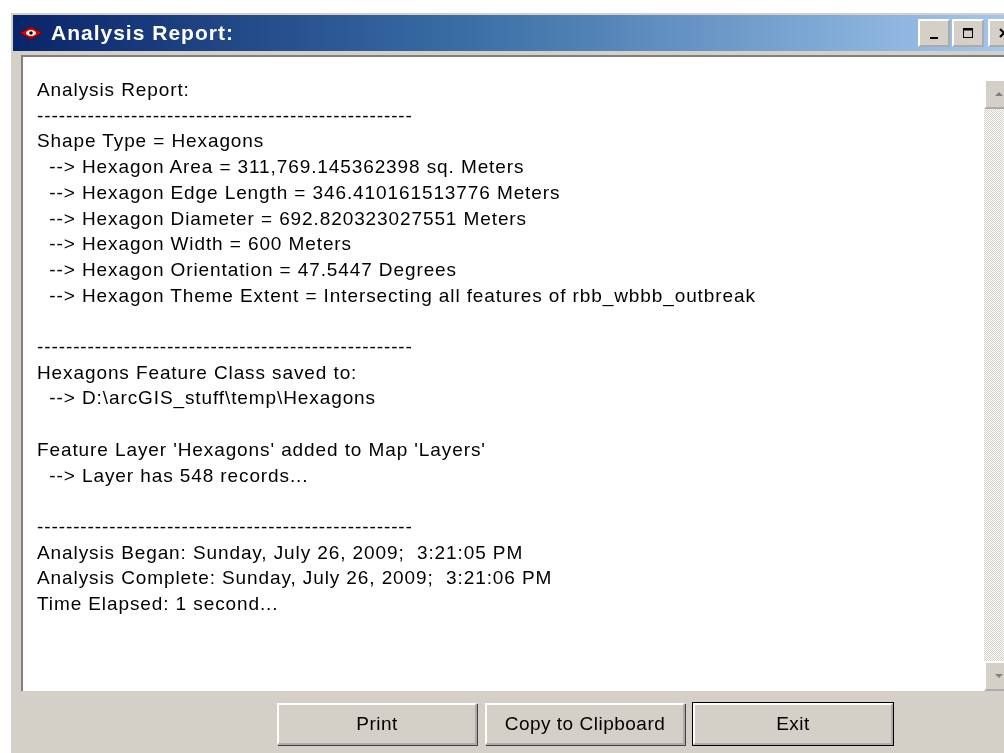 This screenshot has height=753, width=1004. What do you see at coordinates (262, 449) in the screenshot?
I see `report-line: Feature Layer 'Hexagons' added to Map 'Layers'` at bounding box center [262, 449].